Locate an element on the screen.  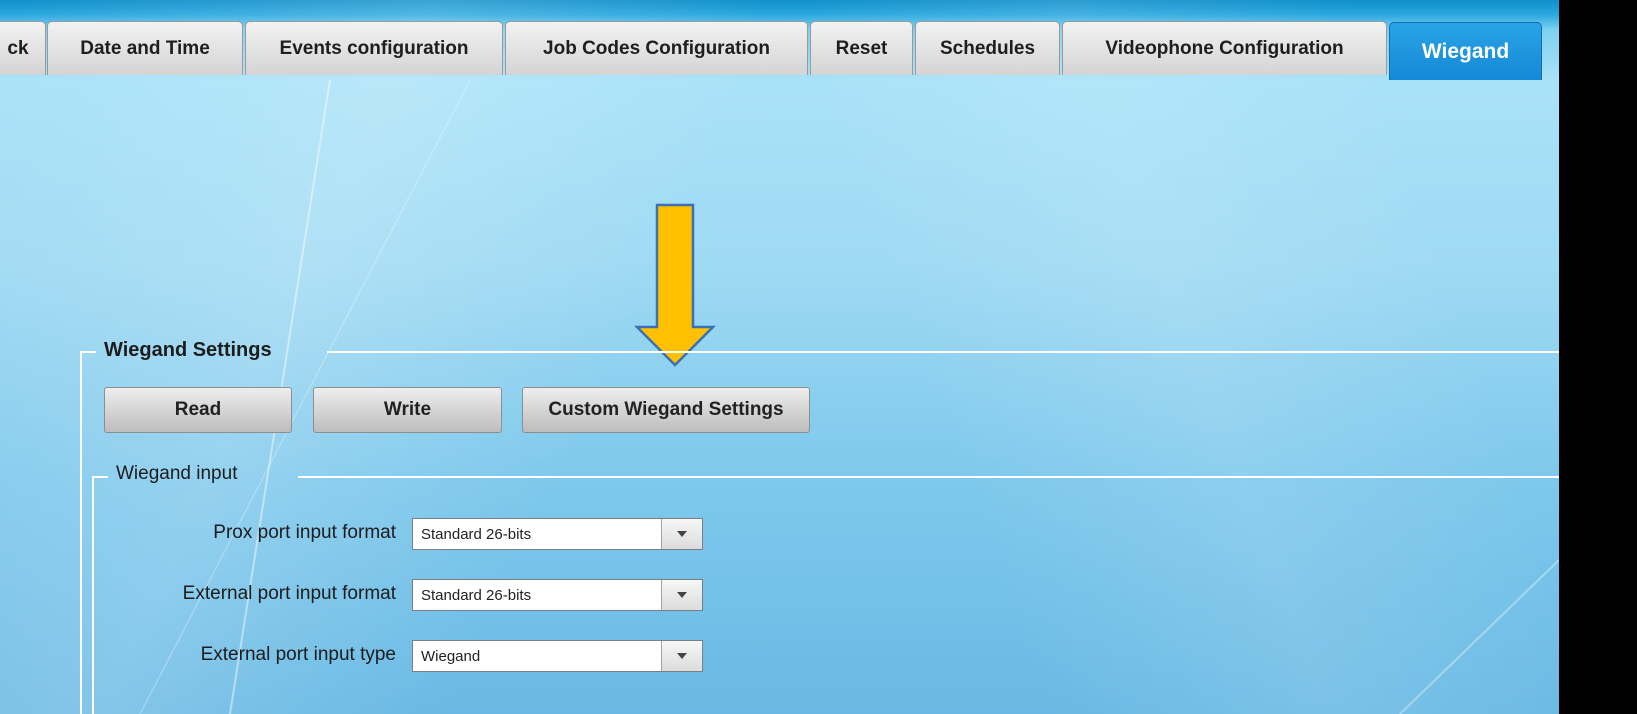
down-arrow-icon is located at coordinates (675, 285).